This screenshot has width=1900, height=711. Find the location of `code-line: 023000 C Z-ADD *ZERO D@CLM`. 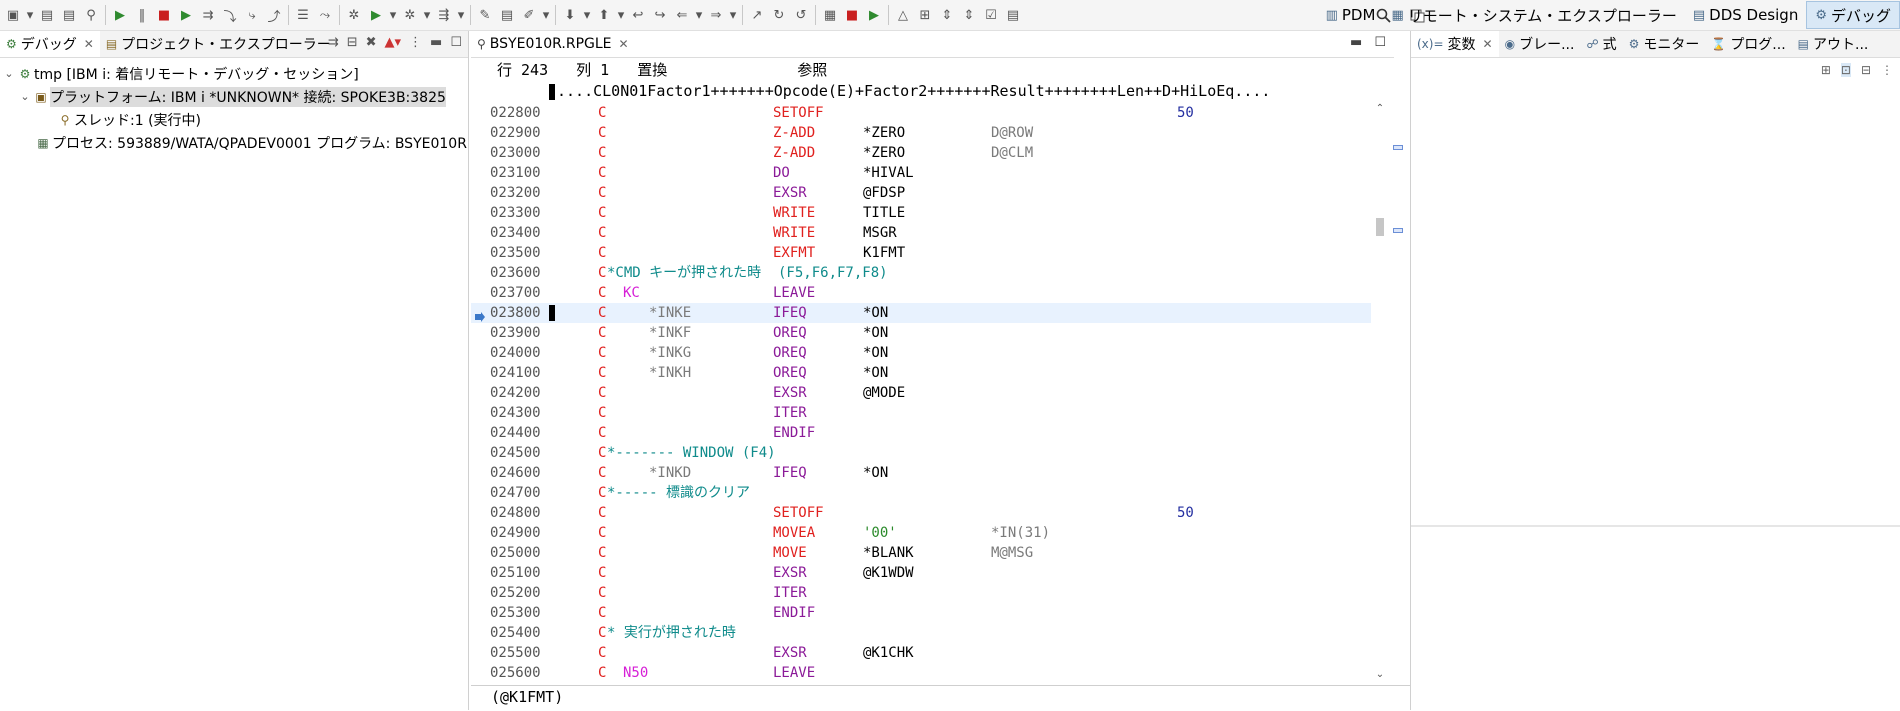

code-line: 023000 C Z-ADD *ZERO D@CLM is located at coordinates (921, 153).